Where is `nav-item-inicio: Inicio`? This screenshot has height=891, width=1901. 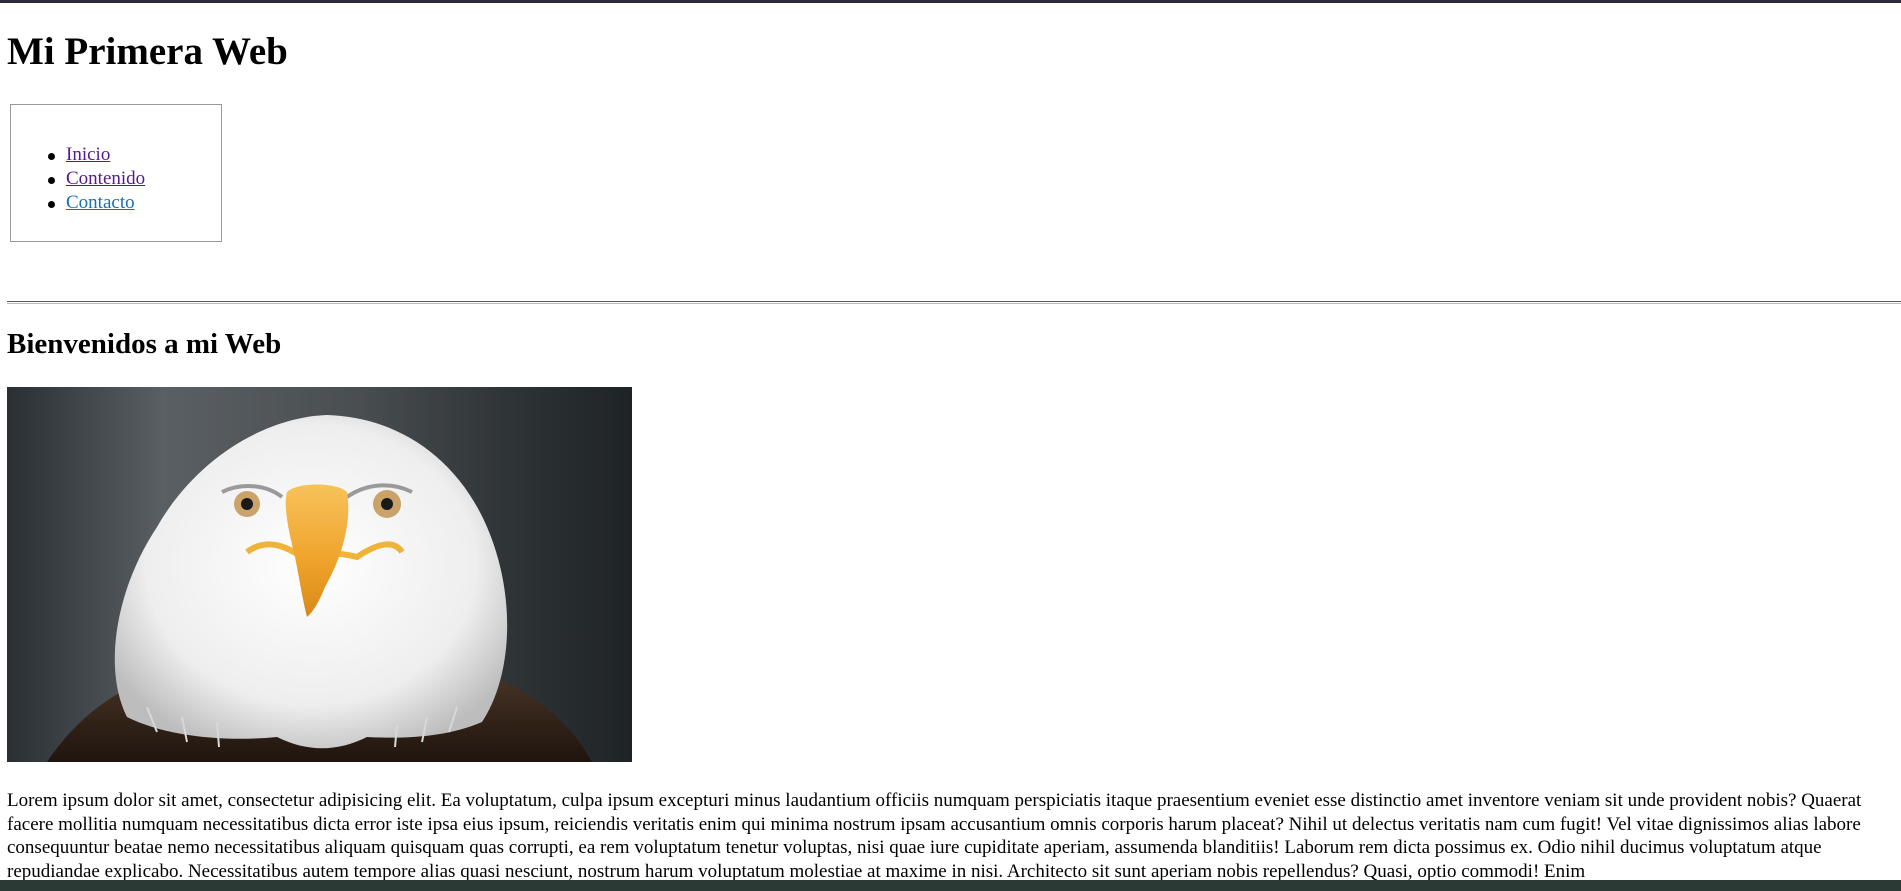 nav-item-inicio: Inicio is located at coordinates (96, 155).